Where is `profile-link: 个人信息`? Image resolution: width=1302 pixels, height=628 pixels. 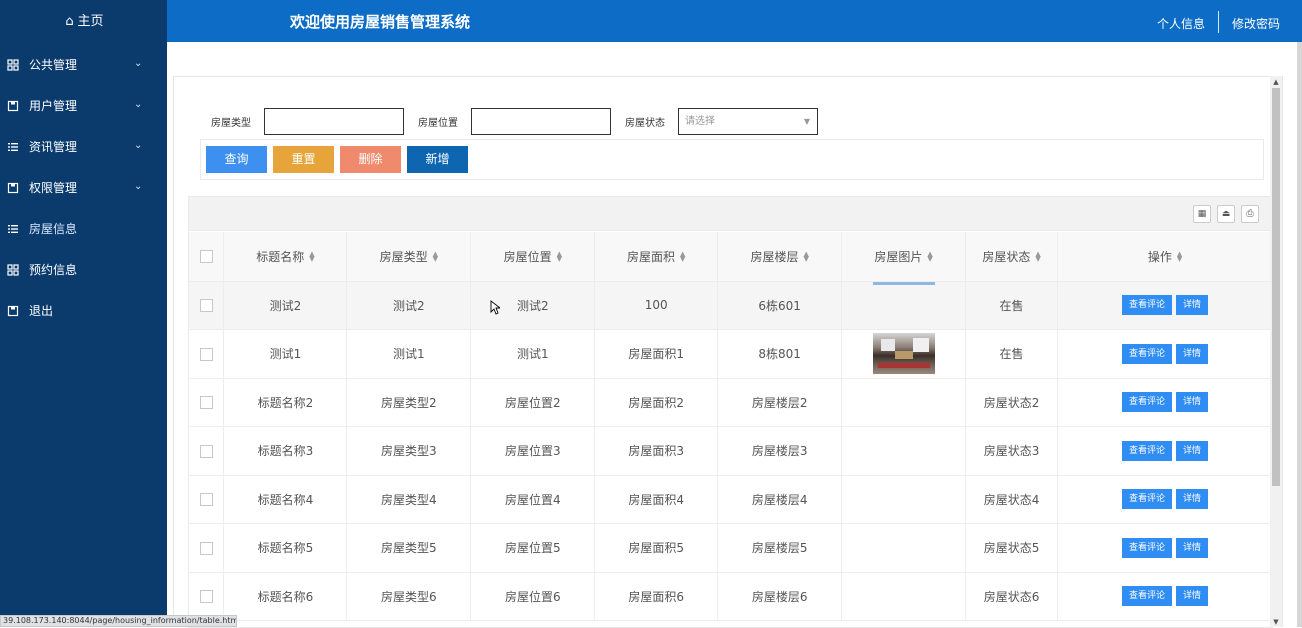 profile-link: 个人信息 is located at coordinates (1181, 24).